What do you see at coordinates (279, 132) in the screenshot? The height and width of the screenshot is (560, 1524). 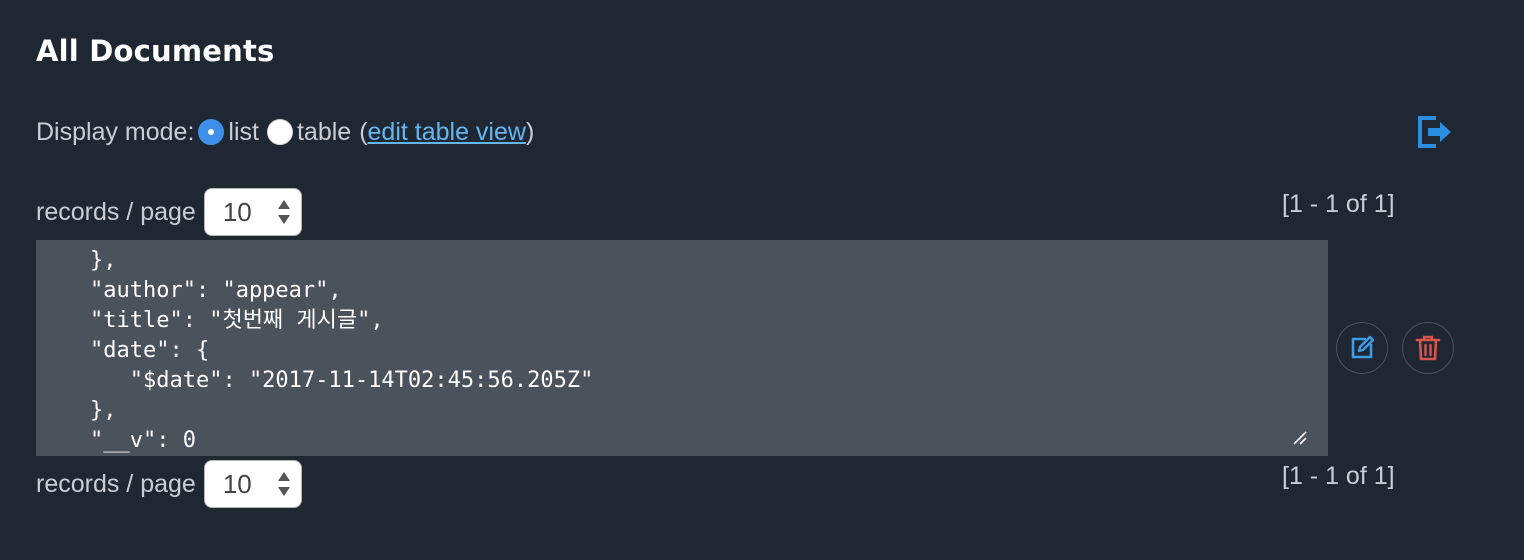 I see `radio-table` at bounding box center [279, 132].